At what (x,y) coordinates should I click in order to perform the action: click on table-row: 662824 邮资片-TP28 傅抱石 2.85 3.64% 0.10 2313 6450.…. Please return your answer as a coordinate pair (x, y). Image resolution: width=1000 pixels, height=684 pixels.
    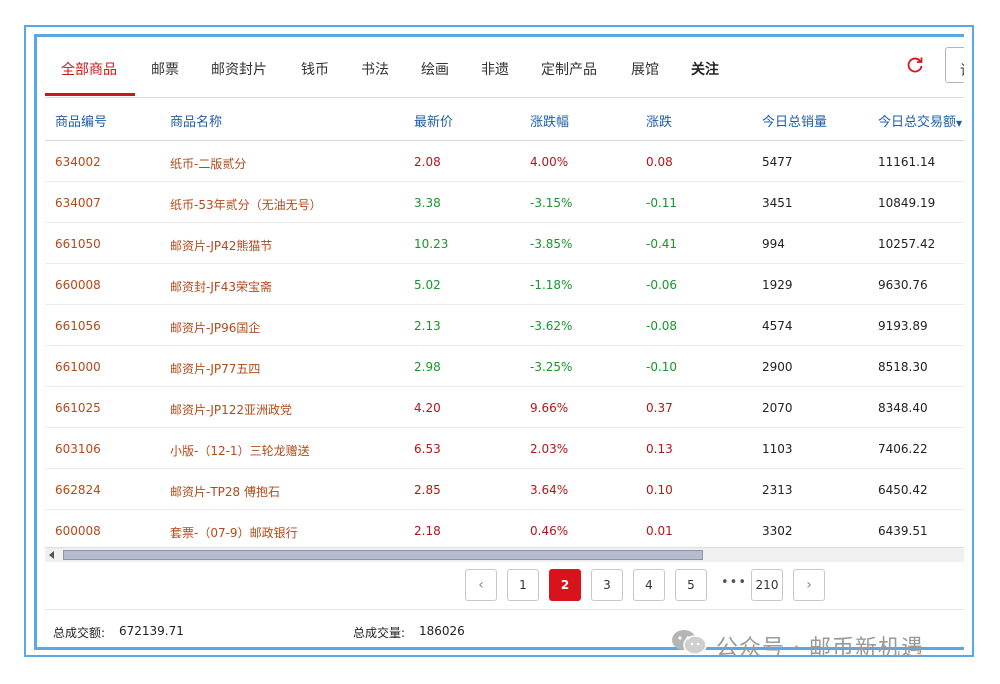
    Looking at the image, I should click on (504, 489).